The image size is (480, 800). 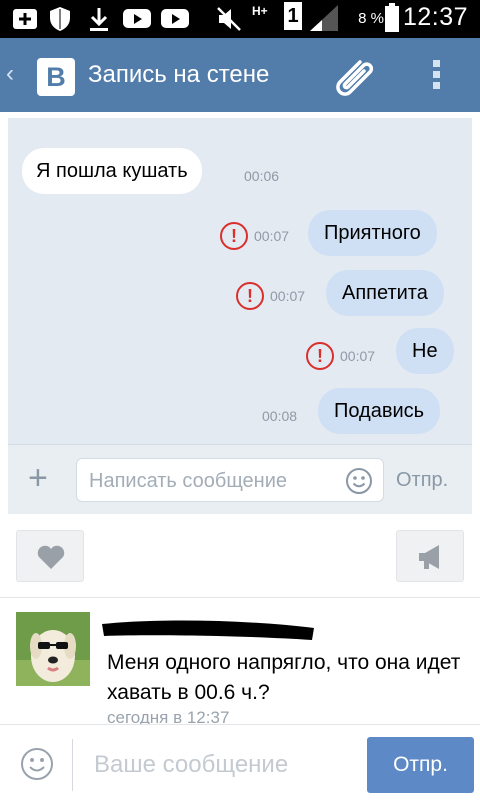 I want to click on heart-icon, so click(x=51, y=557).